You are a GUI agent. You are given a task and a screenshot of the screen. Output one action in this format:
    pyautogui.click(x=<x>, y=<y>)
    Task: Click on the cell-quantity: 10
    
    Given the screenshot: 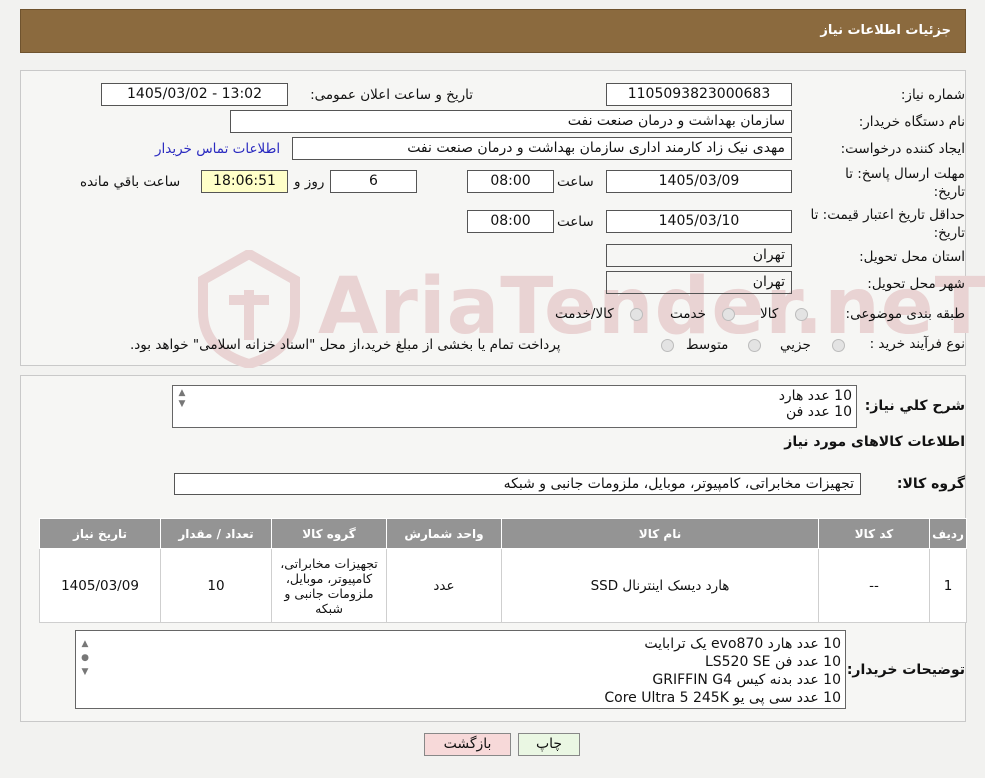 What is the action you would take?
    pyautogui.click(x=216, y=585)
    